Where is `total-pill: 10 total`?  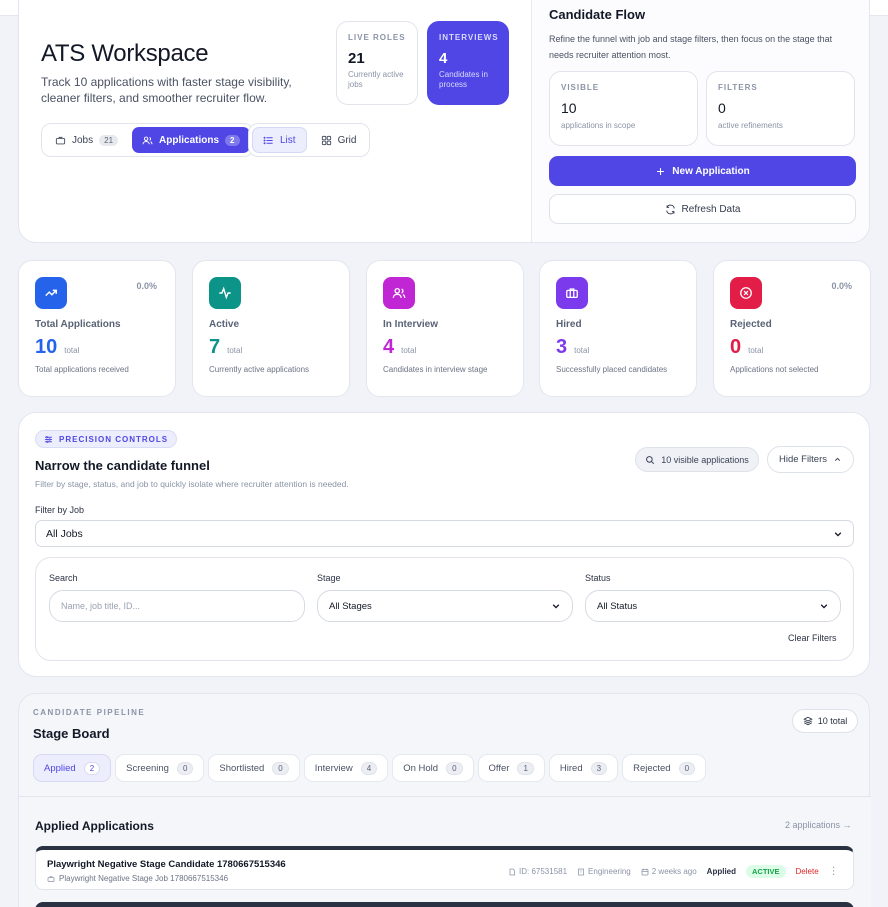
total-pill: 10 total is located at coordinates (825, 721).